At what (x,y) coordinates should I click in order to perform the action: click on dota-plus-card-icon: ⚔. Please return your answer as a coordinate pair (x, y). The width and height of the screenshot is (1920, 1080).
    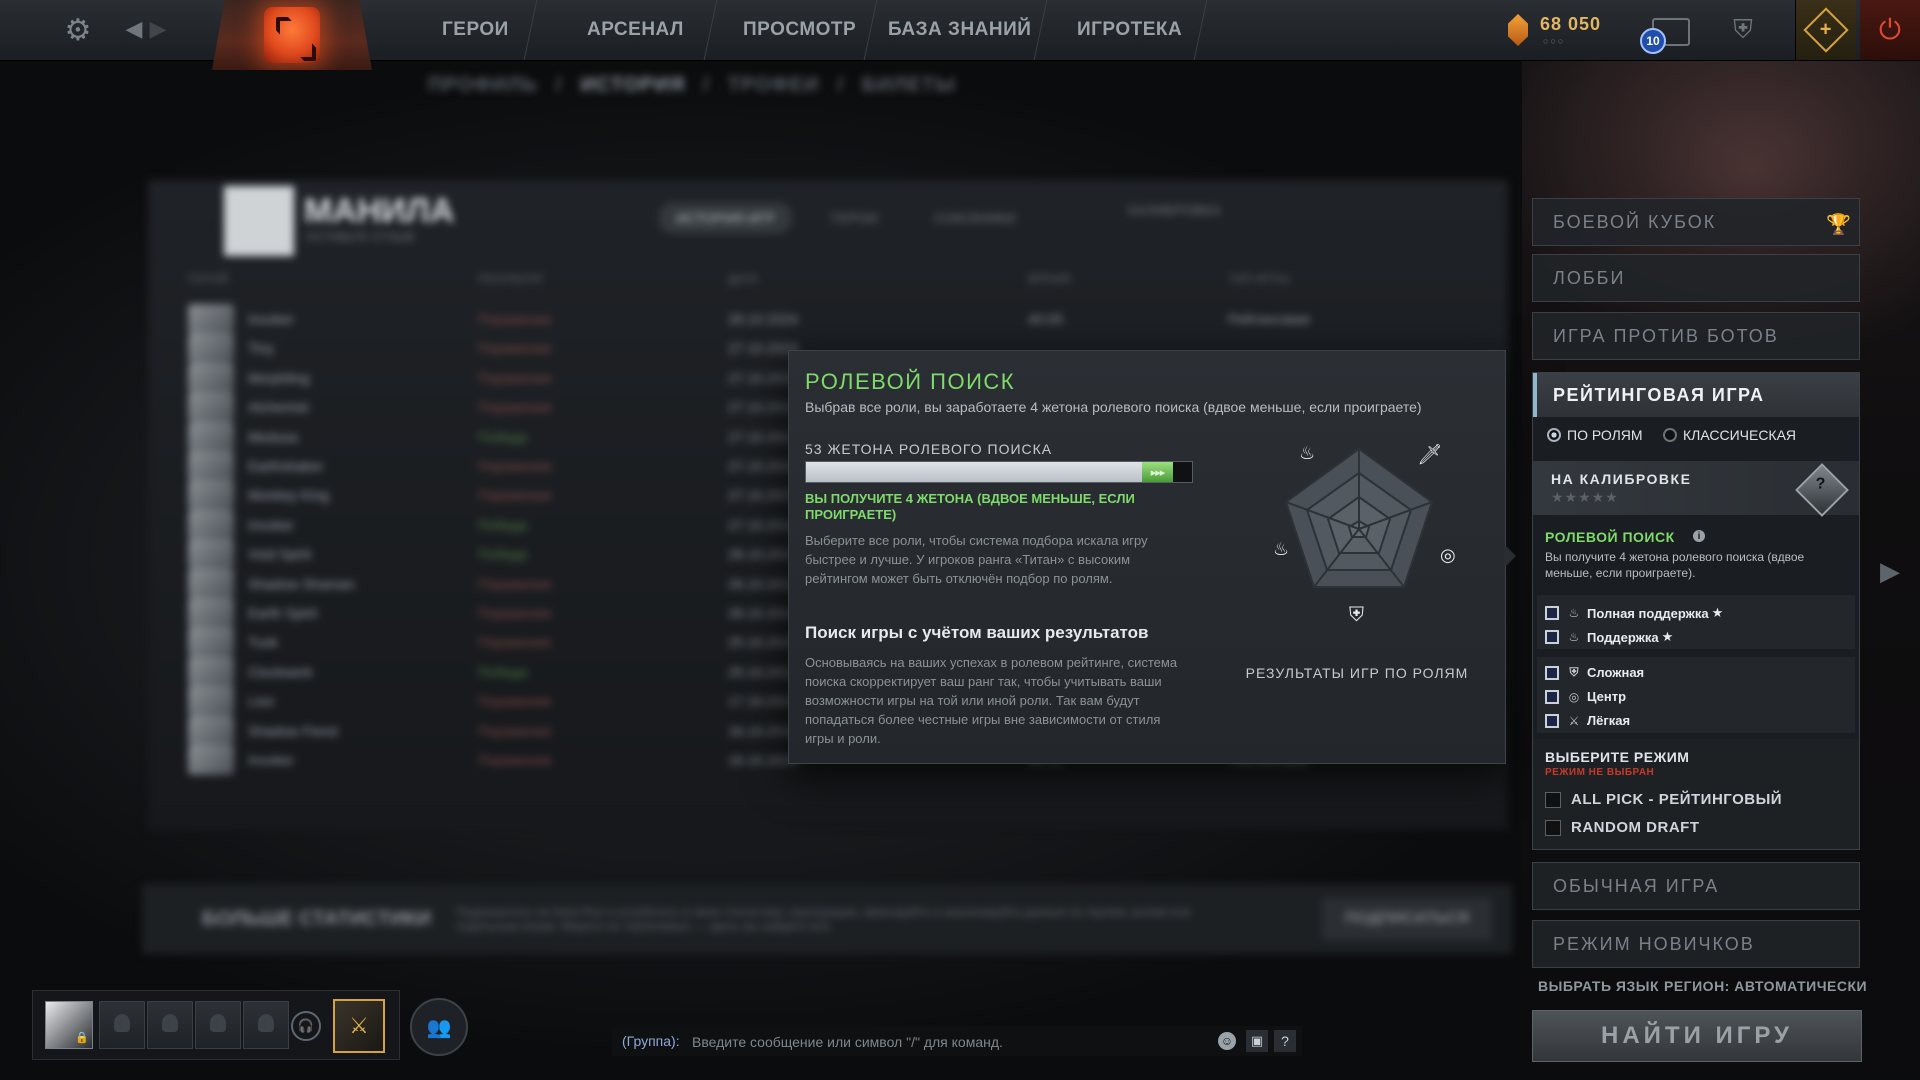
    Looking at the image, I should click on (359, 1026).